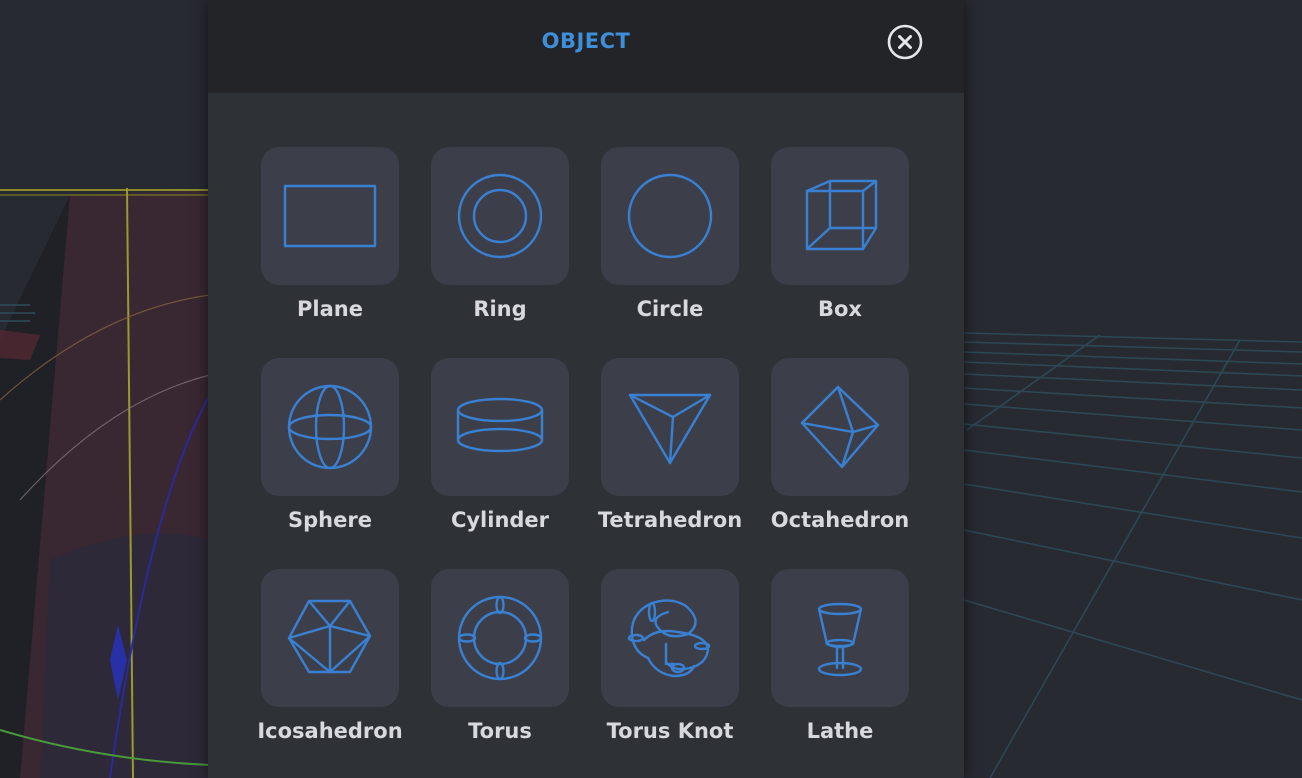 The height and width of the screenshot is (778, 1302). I want to click on torus-icon, so click(500, 638).